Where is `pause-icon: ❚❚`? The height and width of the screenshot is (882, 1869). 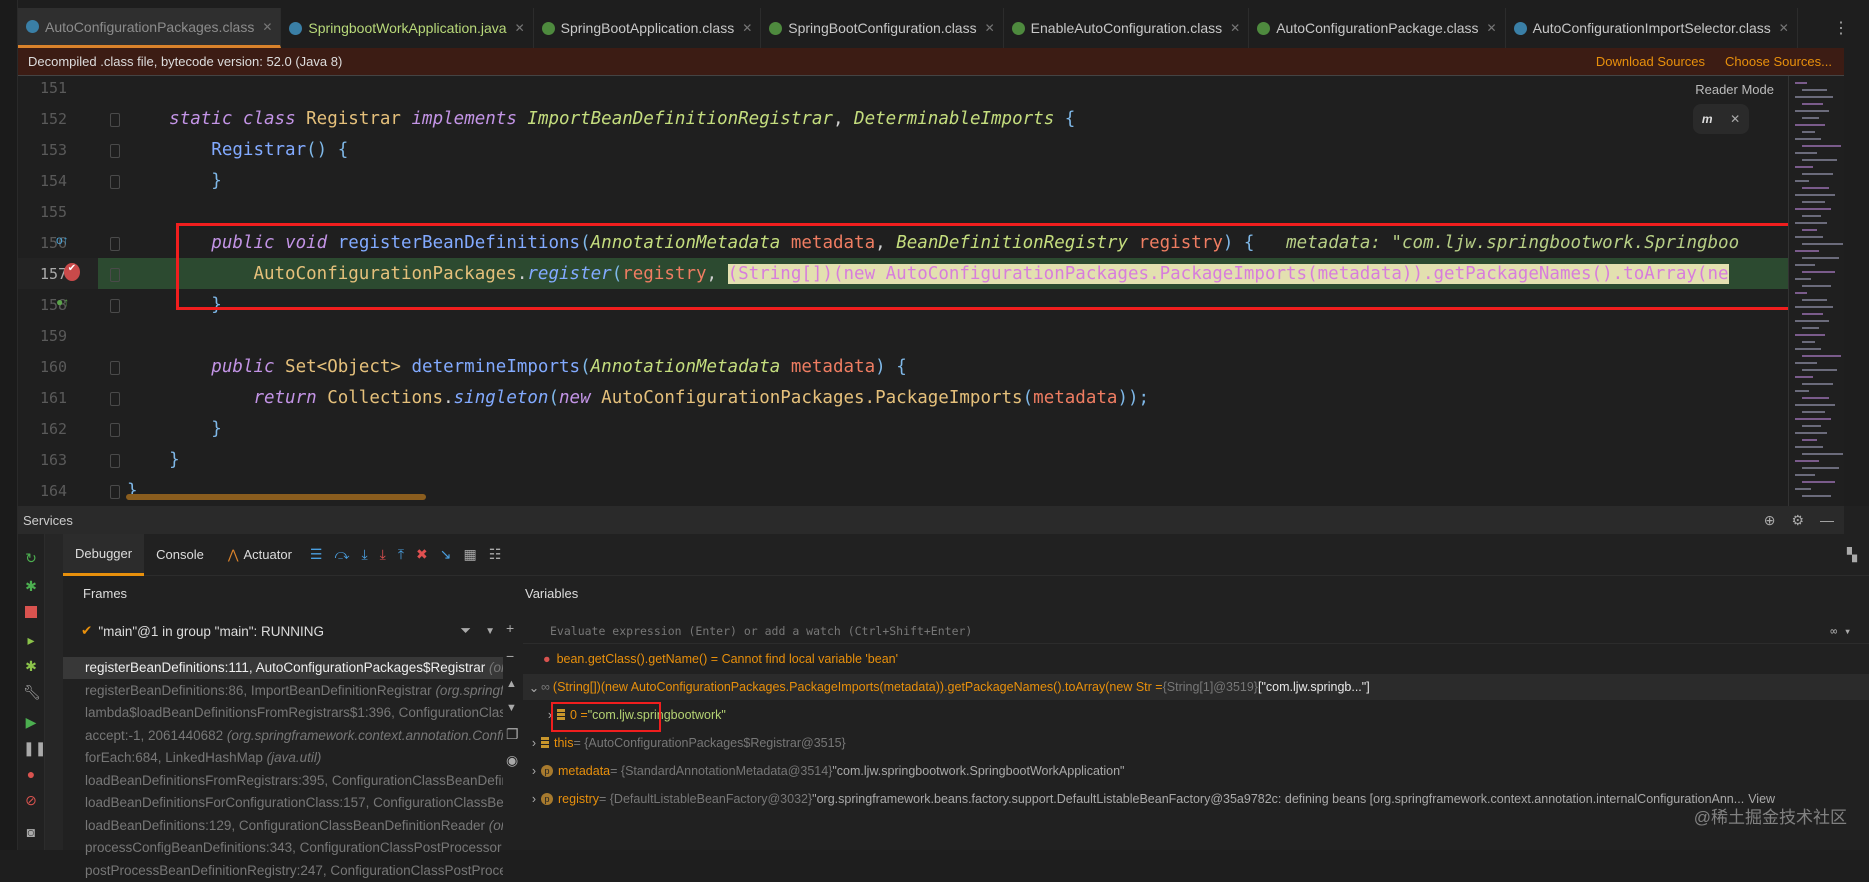
pause-icon: ❚❚ is located at coordinates (34, 748).